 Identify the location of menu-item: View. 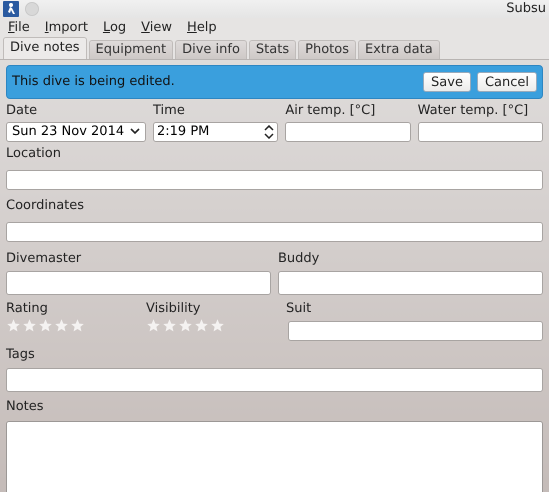
(156, 28).